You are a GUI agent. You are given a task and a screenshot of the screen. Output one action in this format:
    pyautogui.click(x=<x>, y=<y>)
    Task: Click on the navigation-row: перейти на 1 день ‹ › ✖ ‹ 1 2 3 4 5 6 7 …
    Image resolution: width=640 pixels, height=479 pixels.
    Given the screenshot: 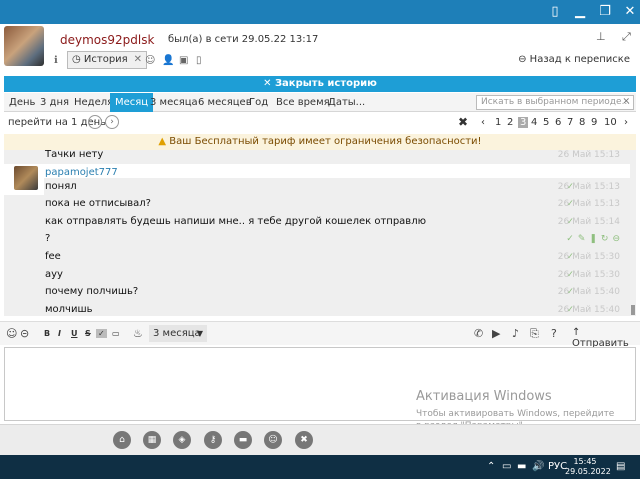 What is the action you would take?
    pyautogui.click(x=320, y=123)
    